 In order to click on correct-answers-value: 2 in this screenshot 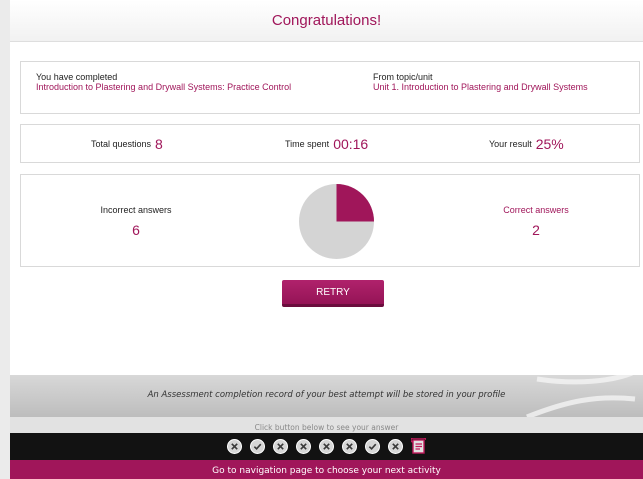, I will do `click(536, 230)`.